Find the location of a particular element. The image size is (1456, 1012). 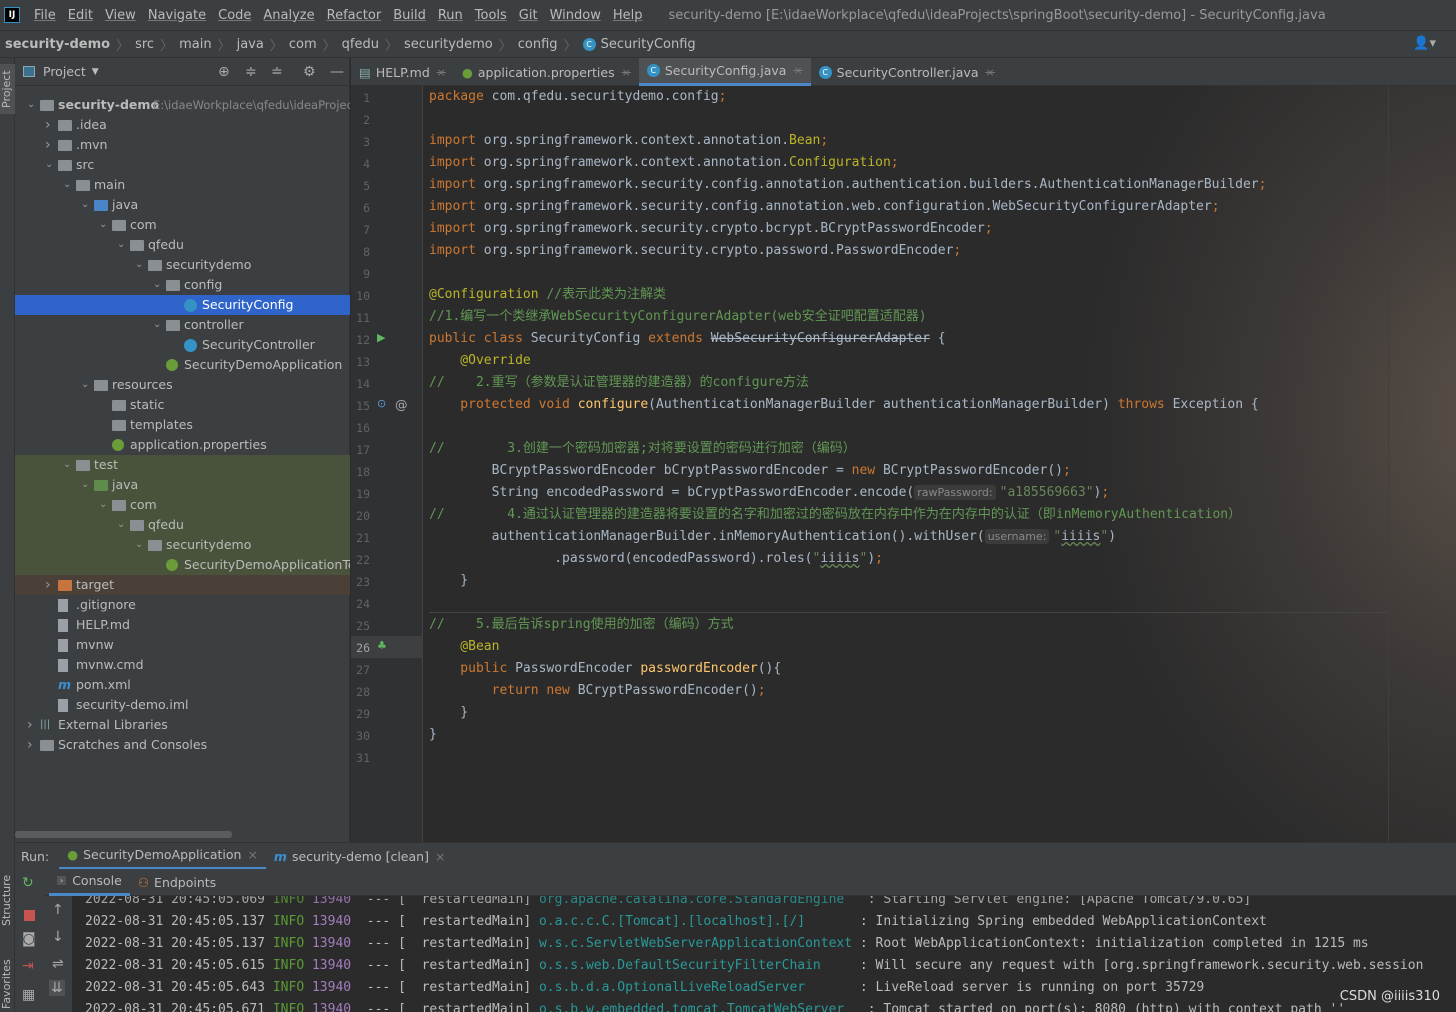

structure-tool-button: Structure is located at coordinates (7, 900).